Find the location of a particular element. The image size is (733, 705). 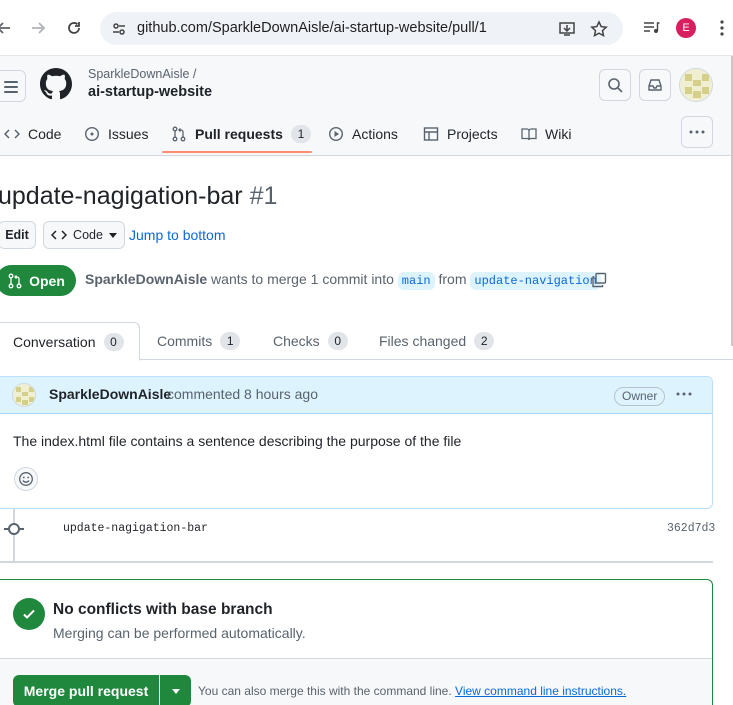

edit-button: Edit is located at coordinates (18, 235).